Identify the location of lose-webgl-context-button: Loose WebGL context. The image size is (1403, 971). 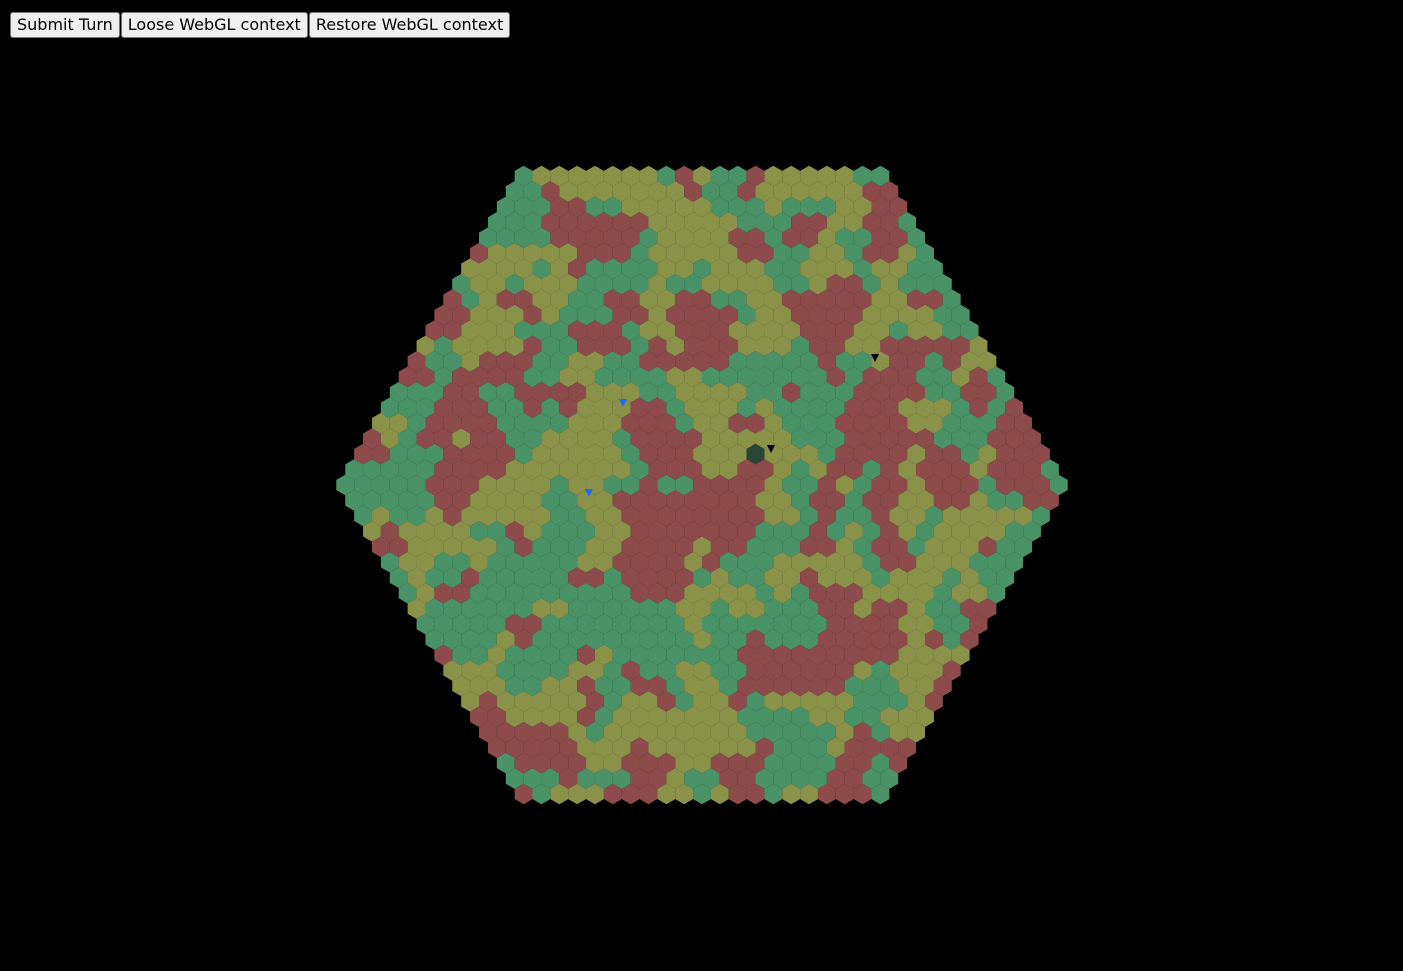
(214, 25).